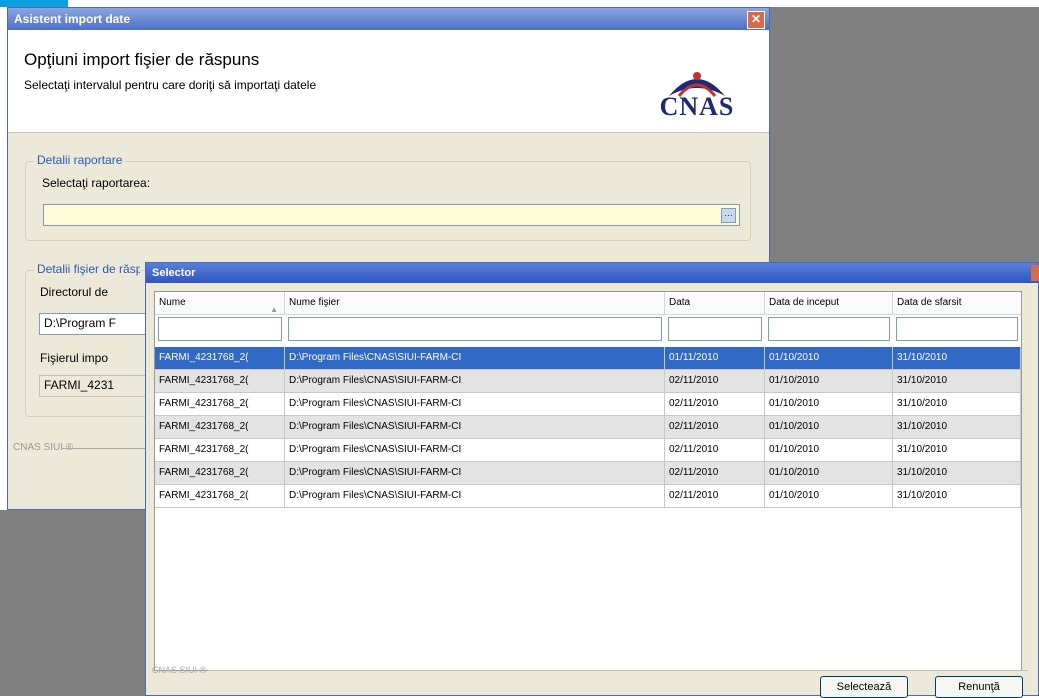  I want to click on column-header-name: Nume ▲, so click(220, 303).